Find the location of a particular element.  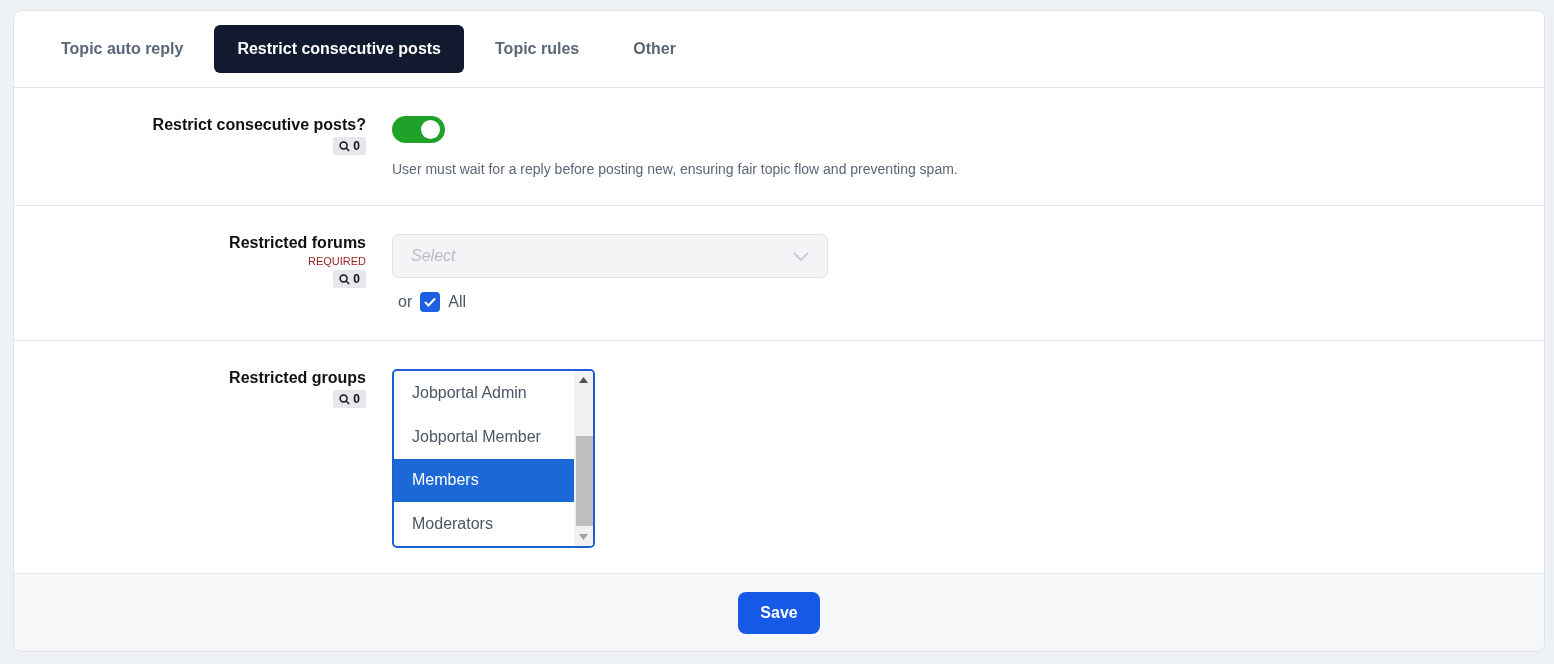

setting-label: Restrict consecutive posts? is located at coordinates (259, 125).